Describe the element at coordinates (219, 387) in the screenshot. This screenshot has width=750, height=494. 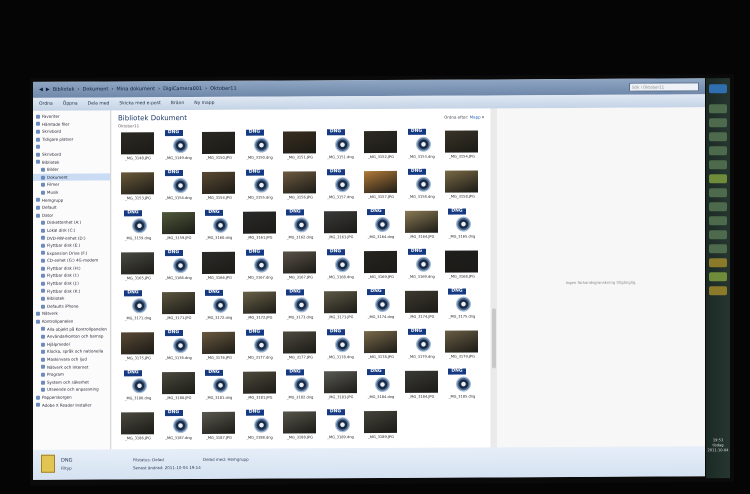
I see `file-item: DNG _MG_3181.dng` at that location.